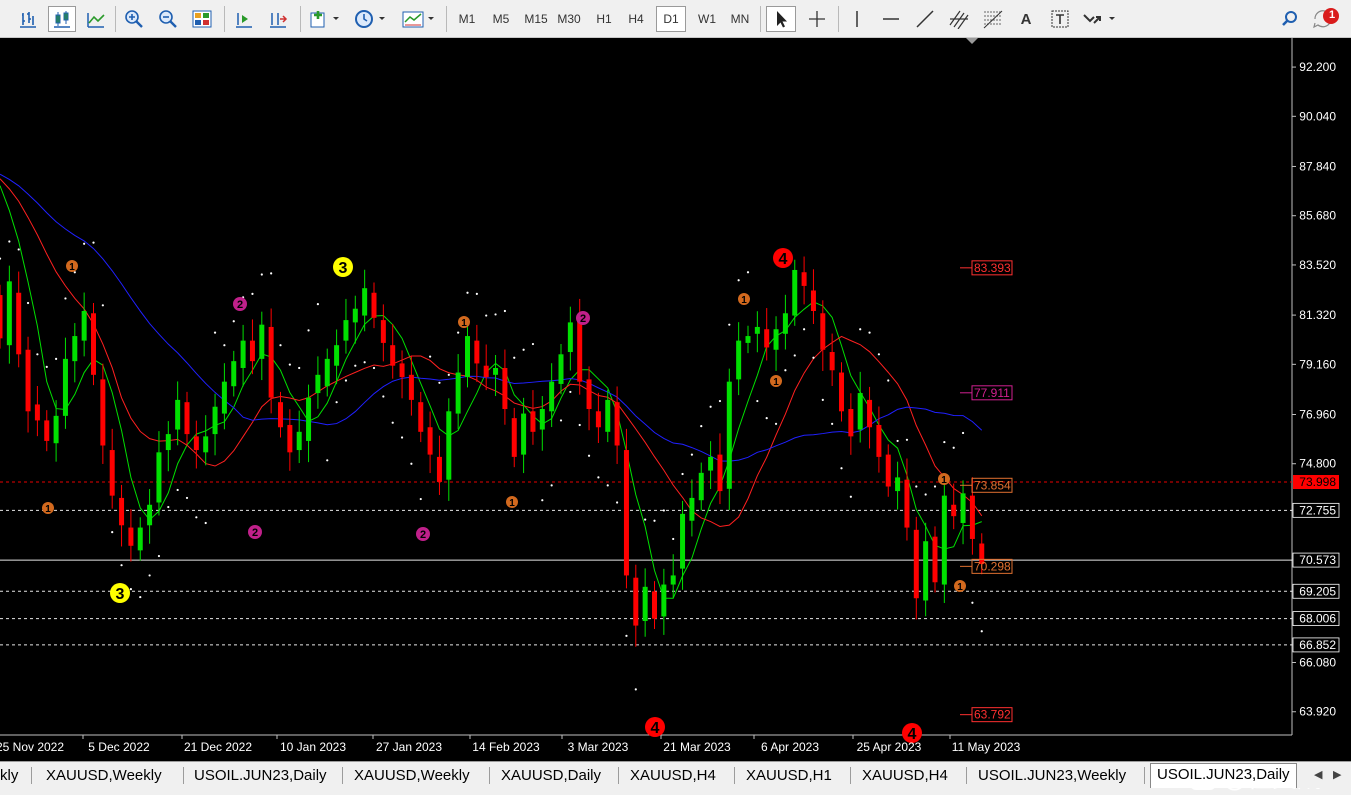  I want to click on text-label-icon, so click(1060, 19).